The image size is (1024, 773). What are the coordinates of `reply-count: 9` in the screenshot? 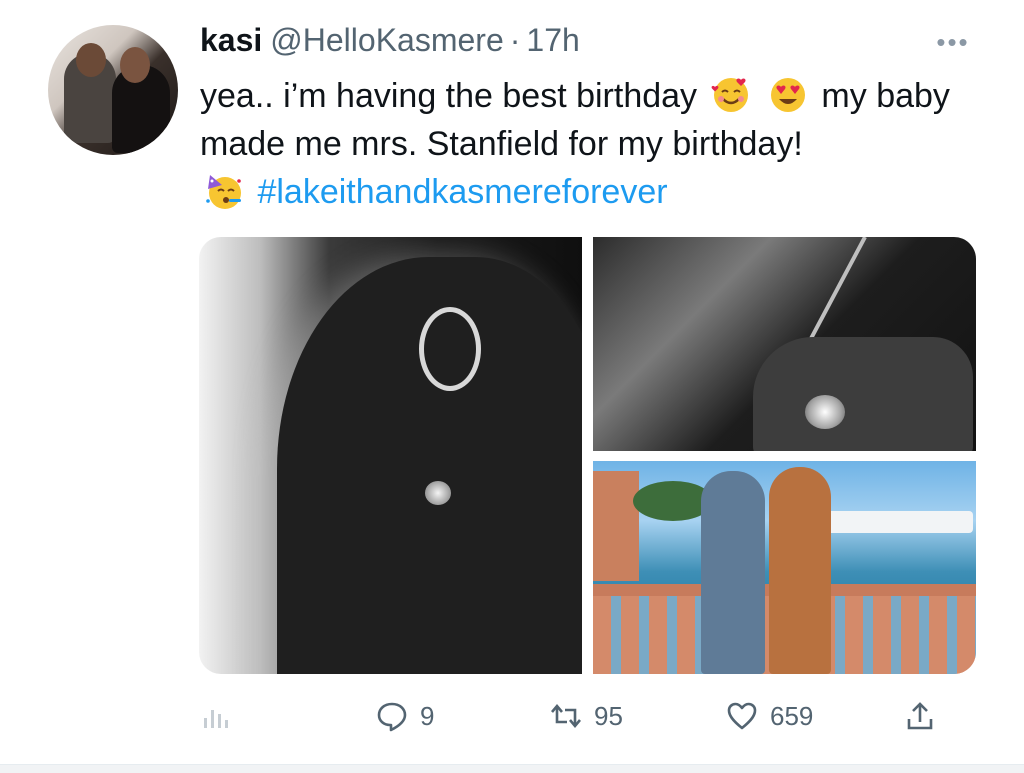 It's located at (427, 715).